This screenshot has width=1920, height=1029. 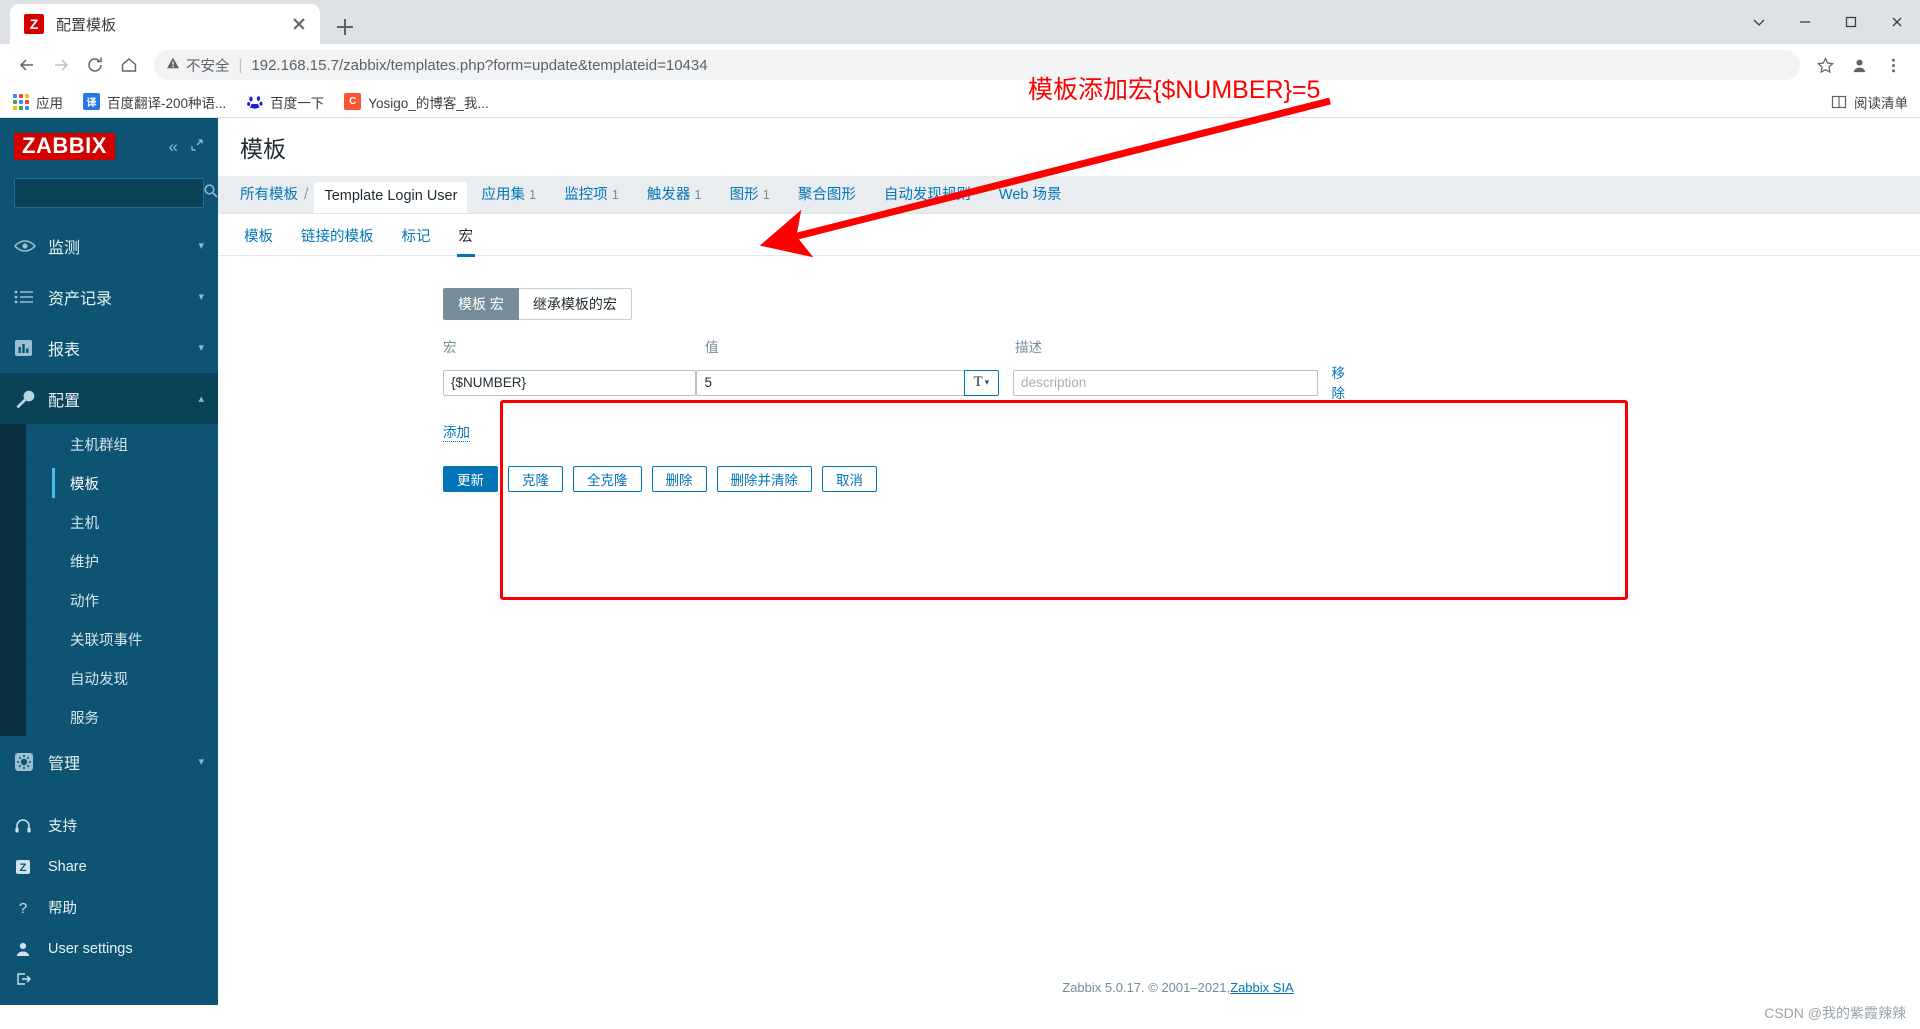 I want to click on update-button: 更新, so click(x=470, y=479).